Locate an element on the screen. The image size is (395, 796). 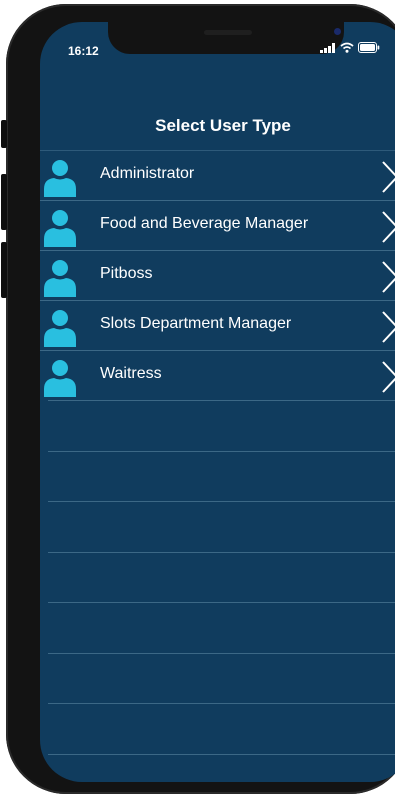
front-camera is located at coordinates (337, 31).